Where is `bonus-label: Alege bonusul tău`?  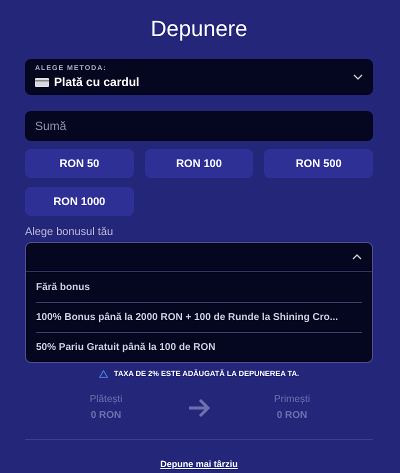
bonus-label: Alege bonusul tău is located at coordinates (69, 232).